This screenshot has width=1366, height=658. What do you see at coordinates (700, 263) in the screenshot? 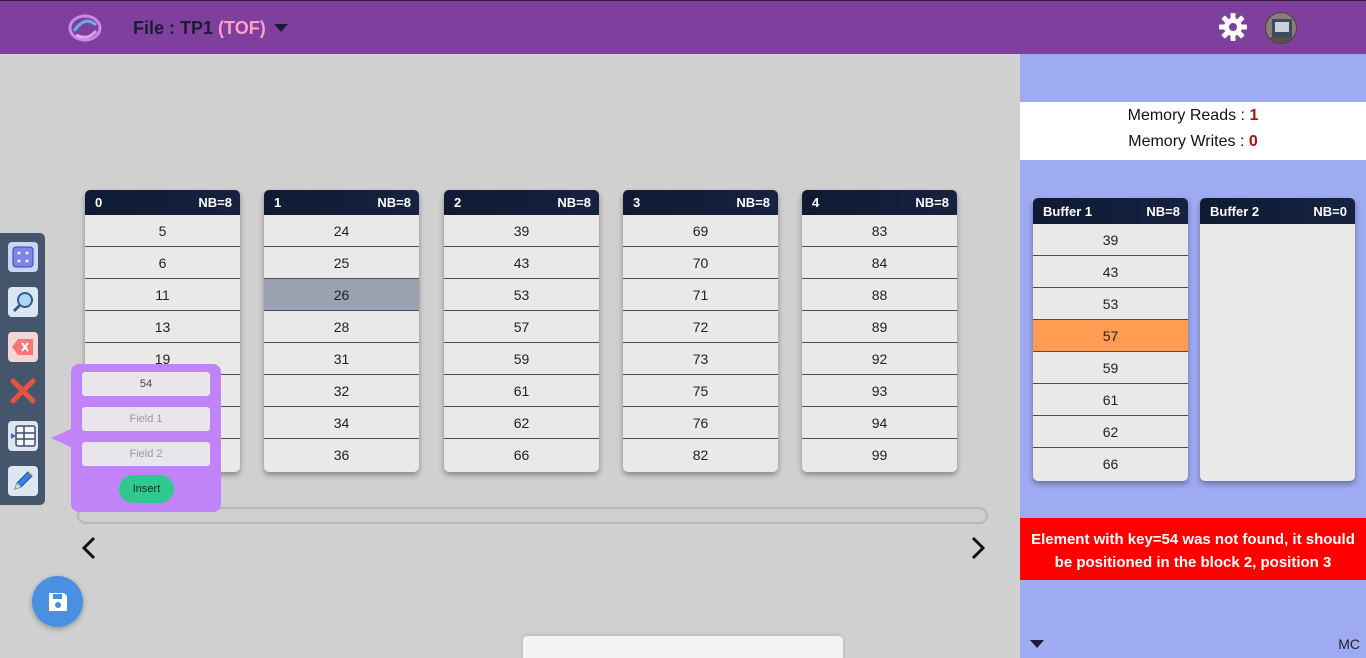
I see `block-cell: 70` at bounding box center [700, 263].